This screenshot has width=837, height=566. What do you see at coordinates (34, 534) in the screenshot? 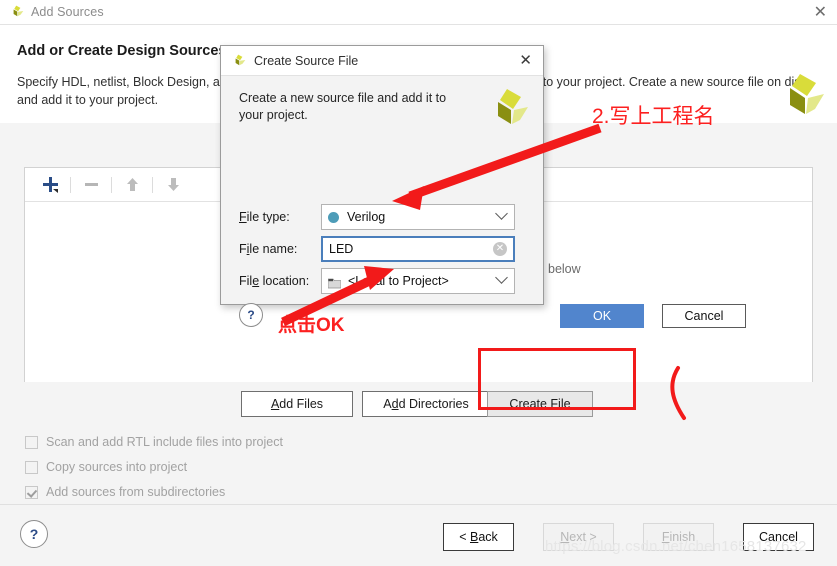
I see `help-button: ?` at bounding box center [34, 534].